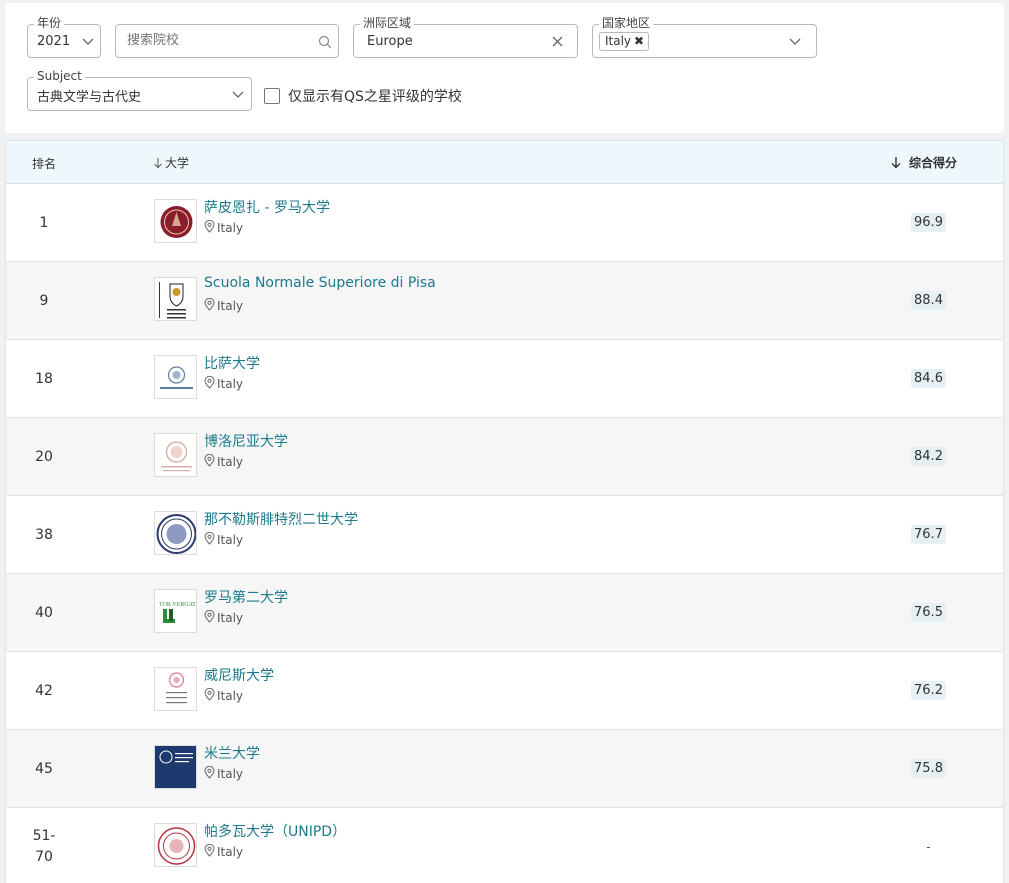  Describe the element at coordinates (232, 363) in the screenshot. I see `university-name-link: 比萨大学` at that location.